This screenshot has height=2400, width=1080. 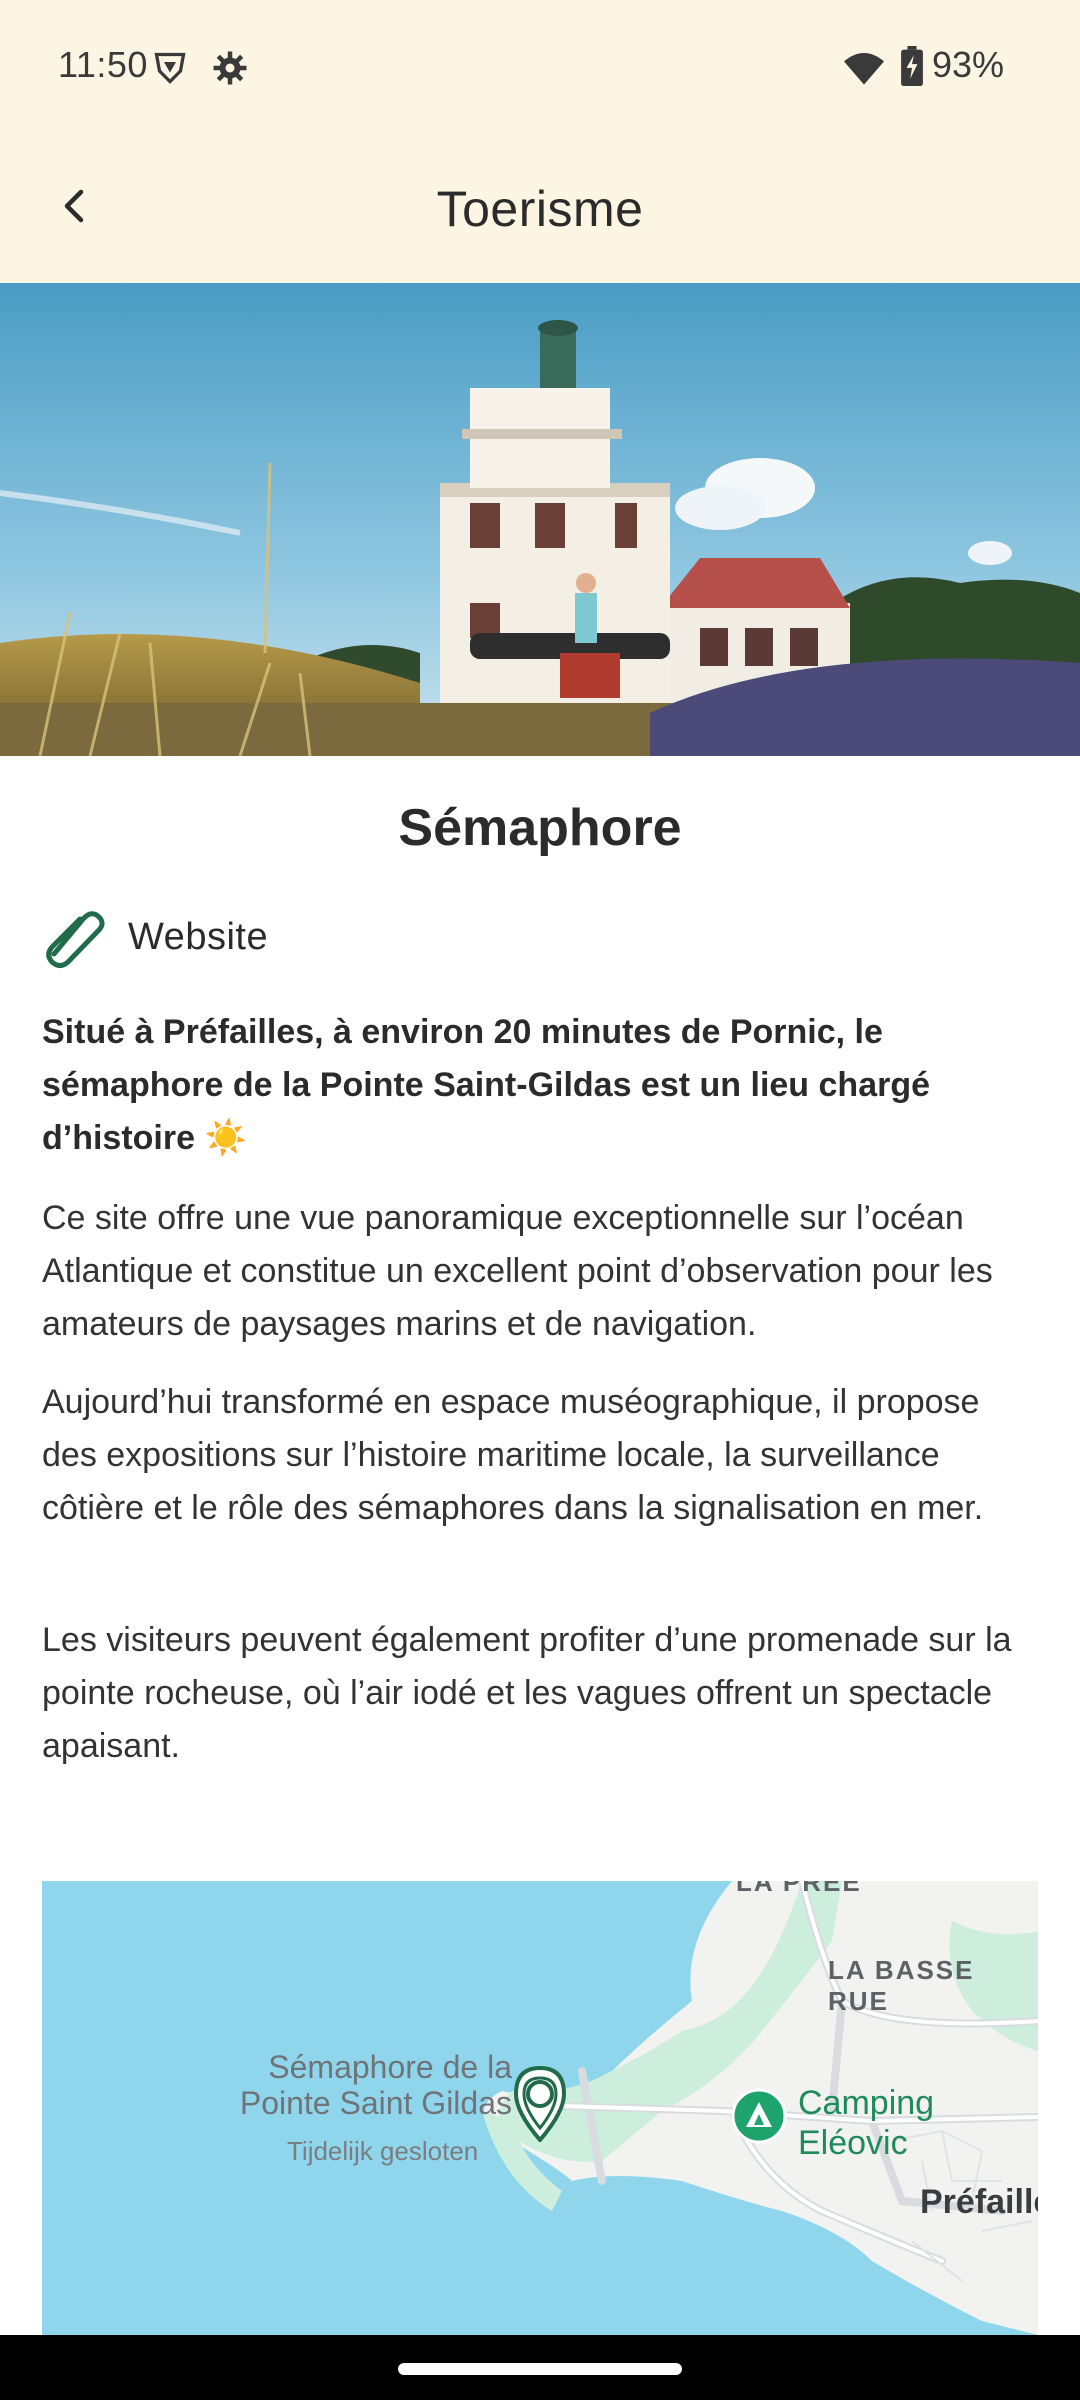 What do you see at coordinates (75, 939) in the screenshot?
I see `paperclip-icon` at bounding box center [75, 939].